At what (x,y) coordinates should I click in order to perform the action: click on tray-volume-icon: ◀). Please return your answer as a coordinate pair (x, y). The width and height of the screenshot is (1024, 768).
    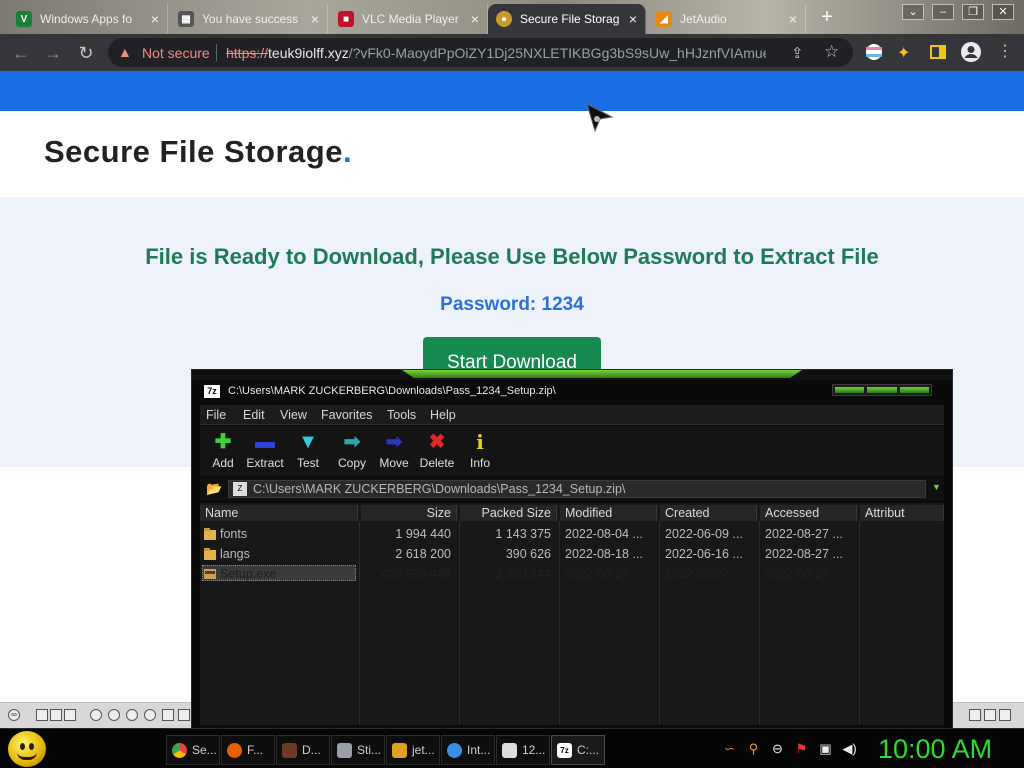
    Looking at the image, I should click on (849, 748).